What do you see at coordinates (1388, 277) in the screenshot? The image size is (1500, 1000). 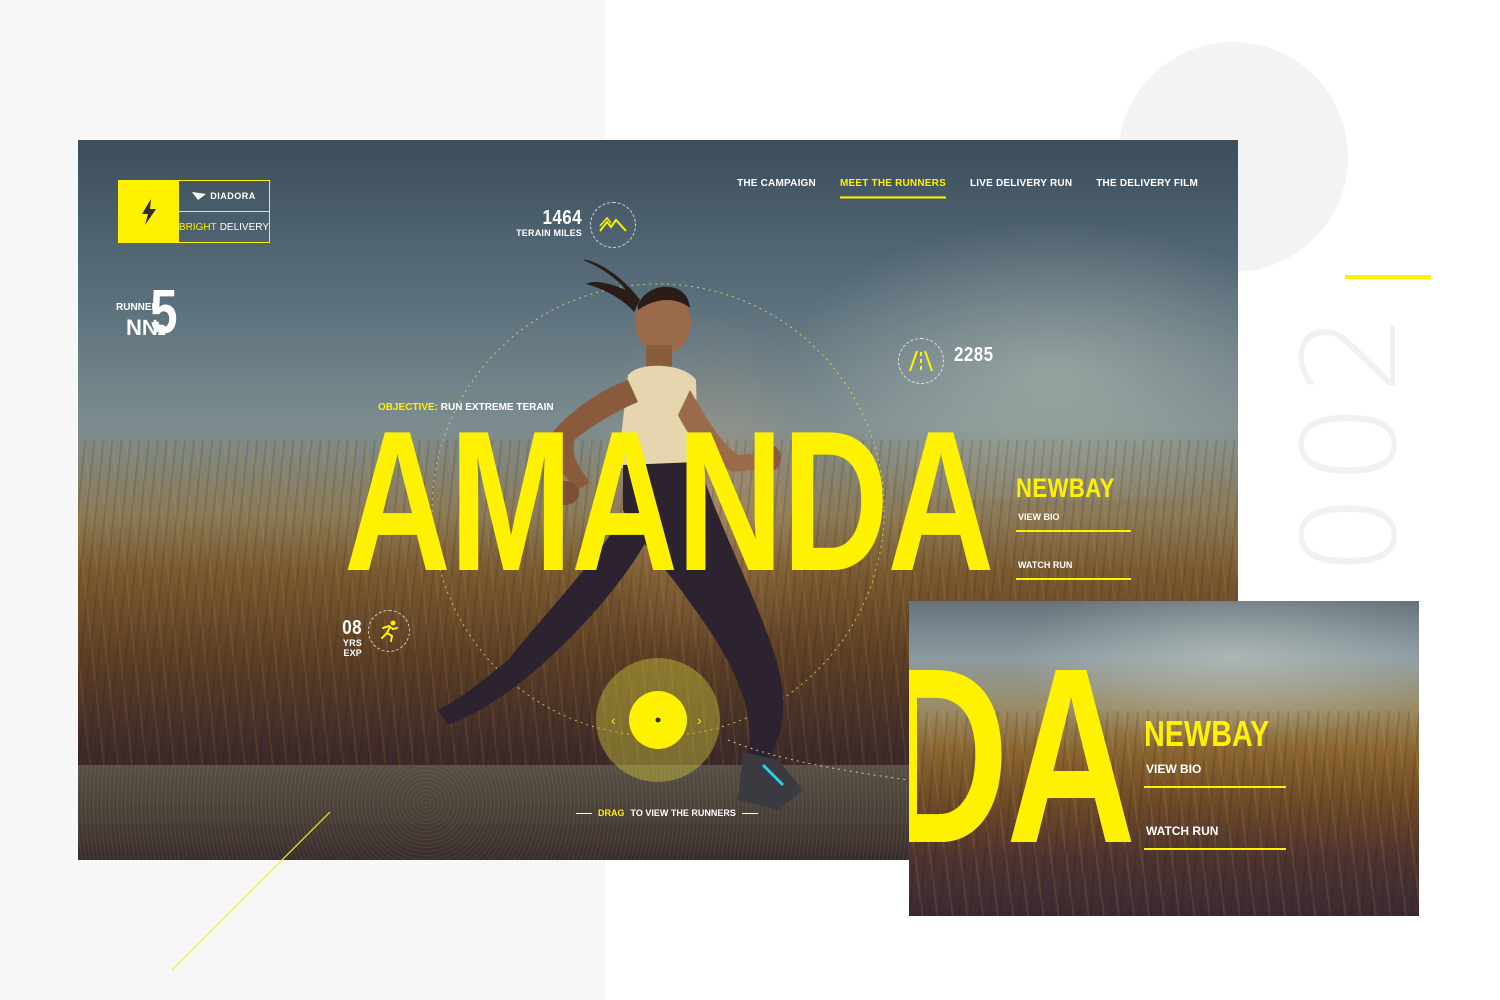 I see `decorative-accent-line` at bounding box center [1388, 277].